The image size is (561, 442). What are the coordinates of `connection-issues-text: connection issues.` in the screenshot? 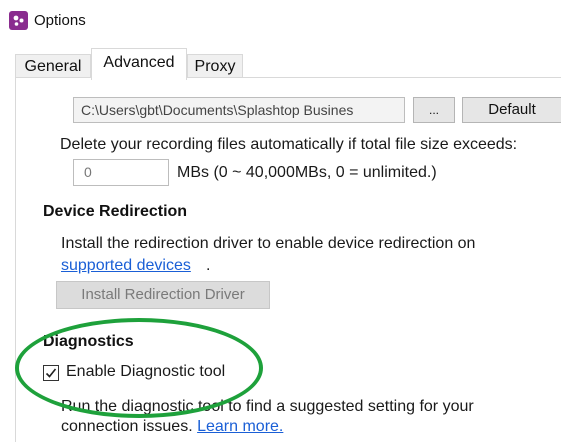 It's located at (127, 426).